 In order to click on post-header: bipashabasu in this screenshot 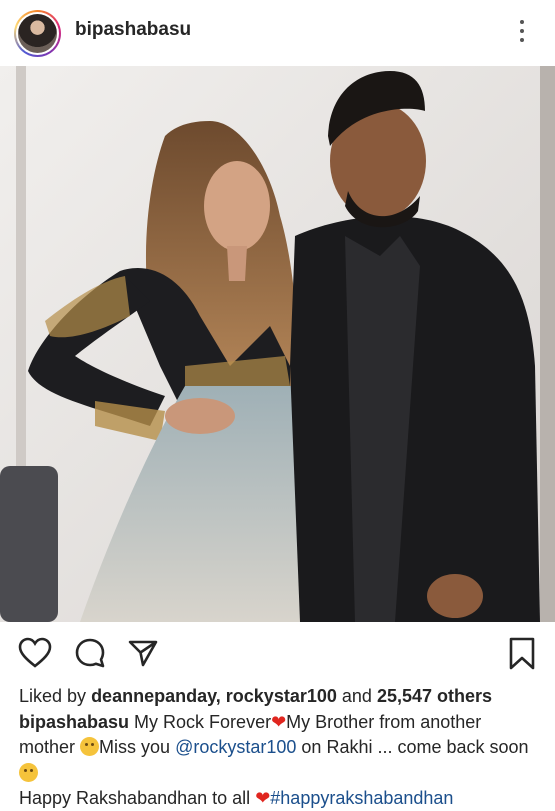, I will do `click(277, 33)`.